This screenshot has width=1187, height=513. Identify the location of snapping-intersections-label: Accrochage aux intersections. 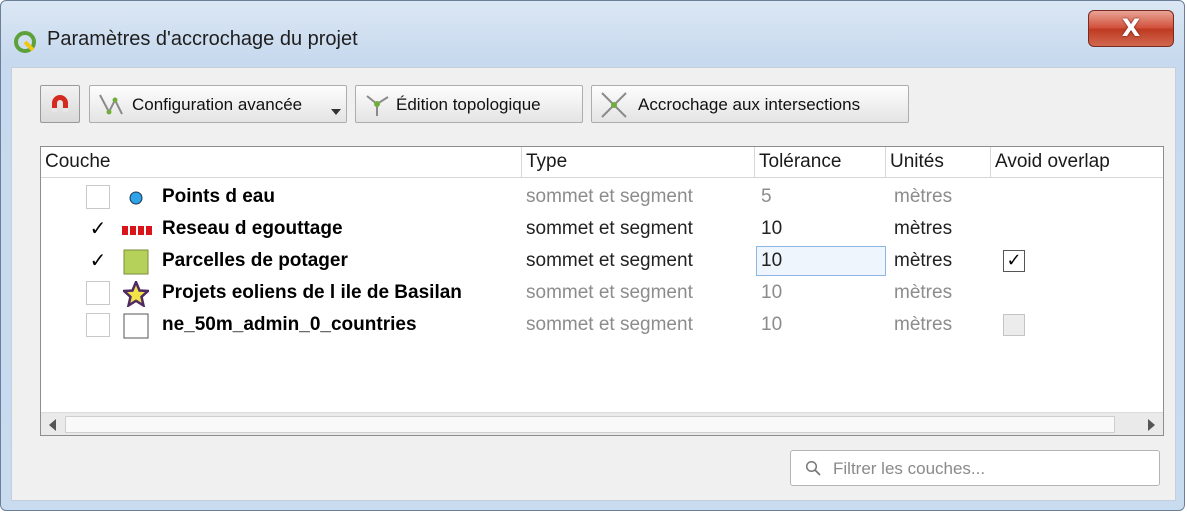
(749, 104).